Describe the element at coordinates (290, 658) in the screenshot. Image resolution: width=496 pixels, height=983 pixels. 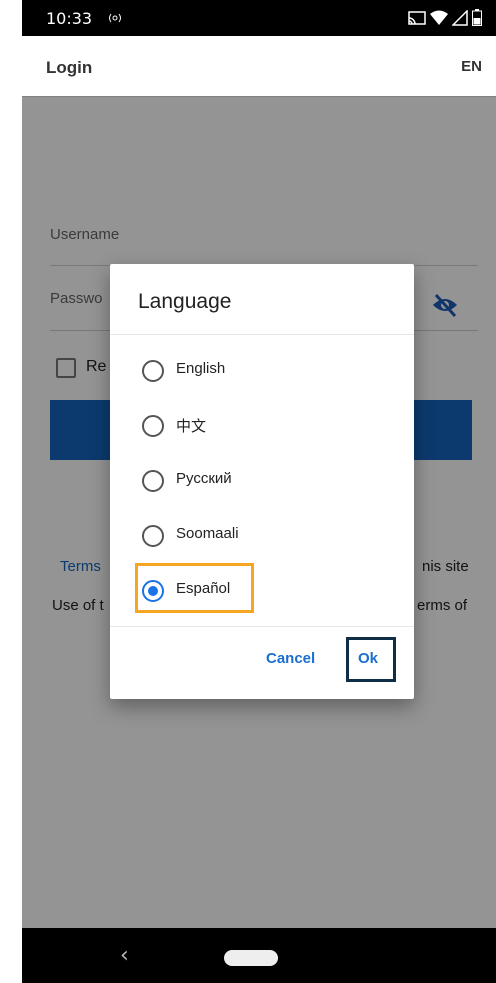
I see `cancel-button: Cancel` at that location.